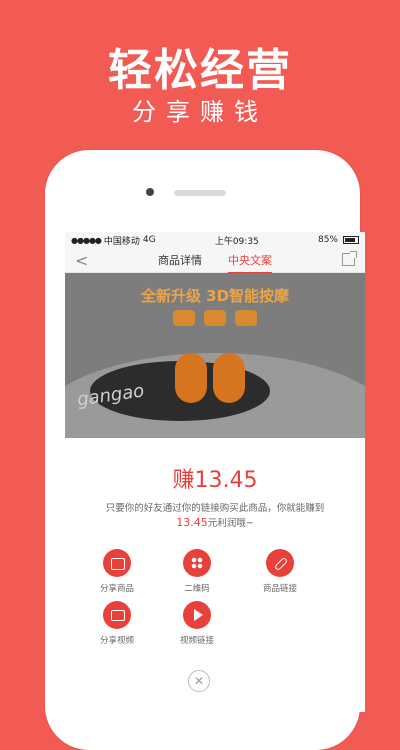  What do you see at coordinates (350, 240) in the screenshot?
I see `battery-icon` at bounding box center [350, 240].